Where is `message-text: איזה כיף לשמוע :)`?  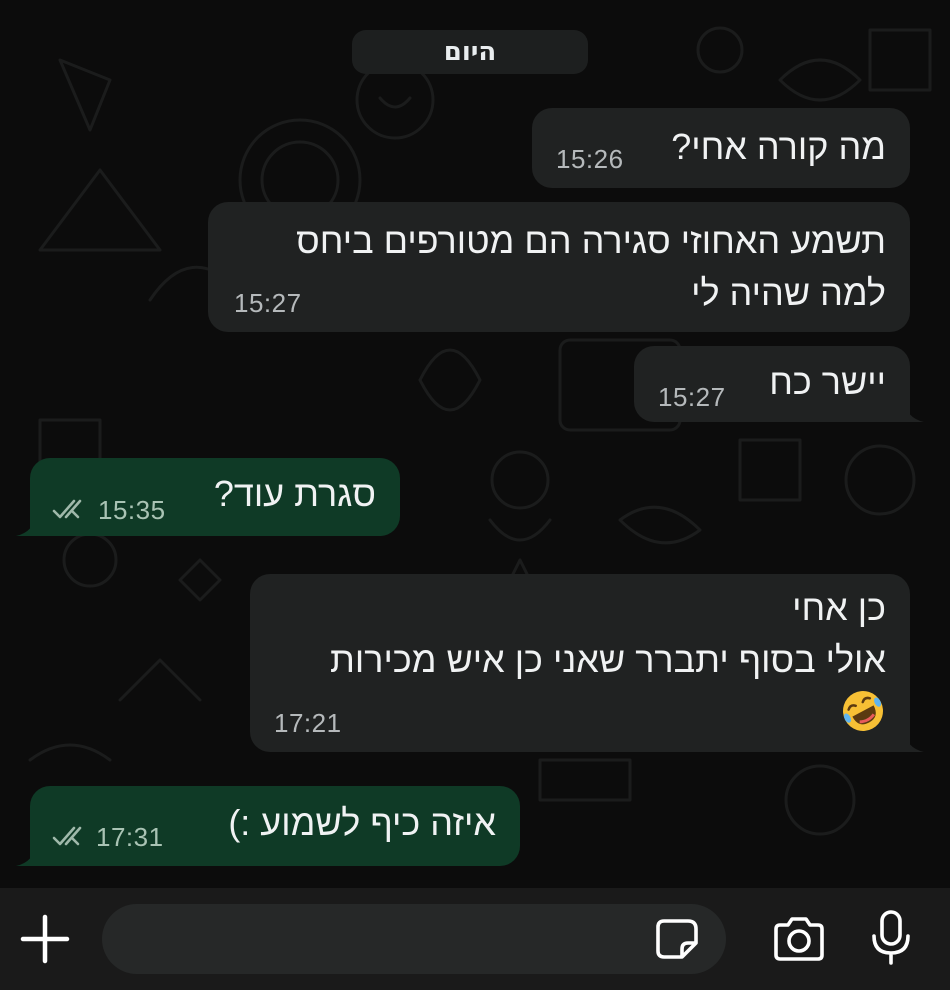 message-text: איזה כיף לשמוע :) is located at coordinates (362, 822).